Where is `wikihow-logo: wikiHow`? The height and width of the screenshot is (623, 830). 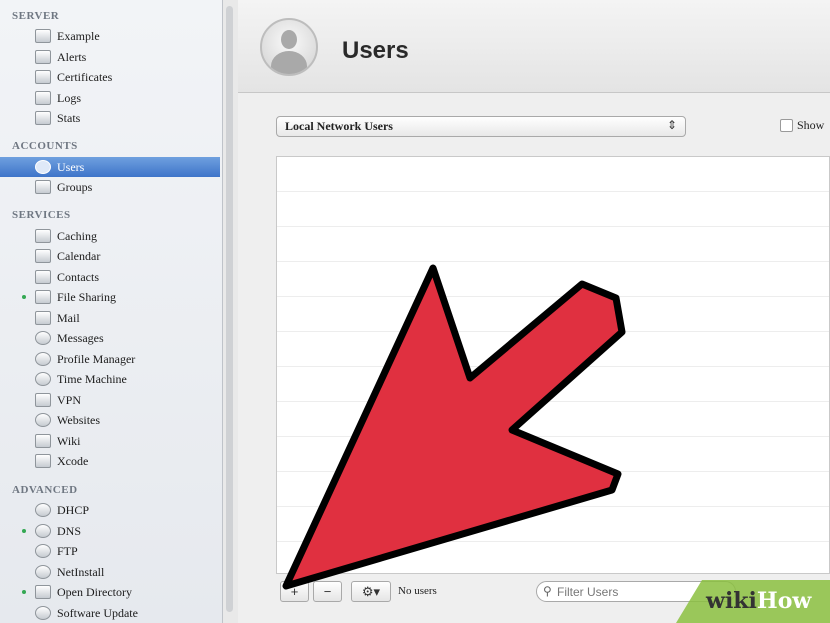 wikihow-logo: wikiHow is located at coordinates (759, 601).